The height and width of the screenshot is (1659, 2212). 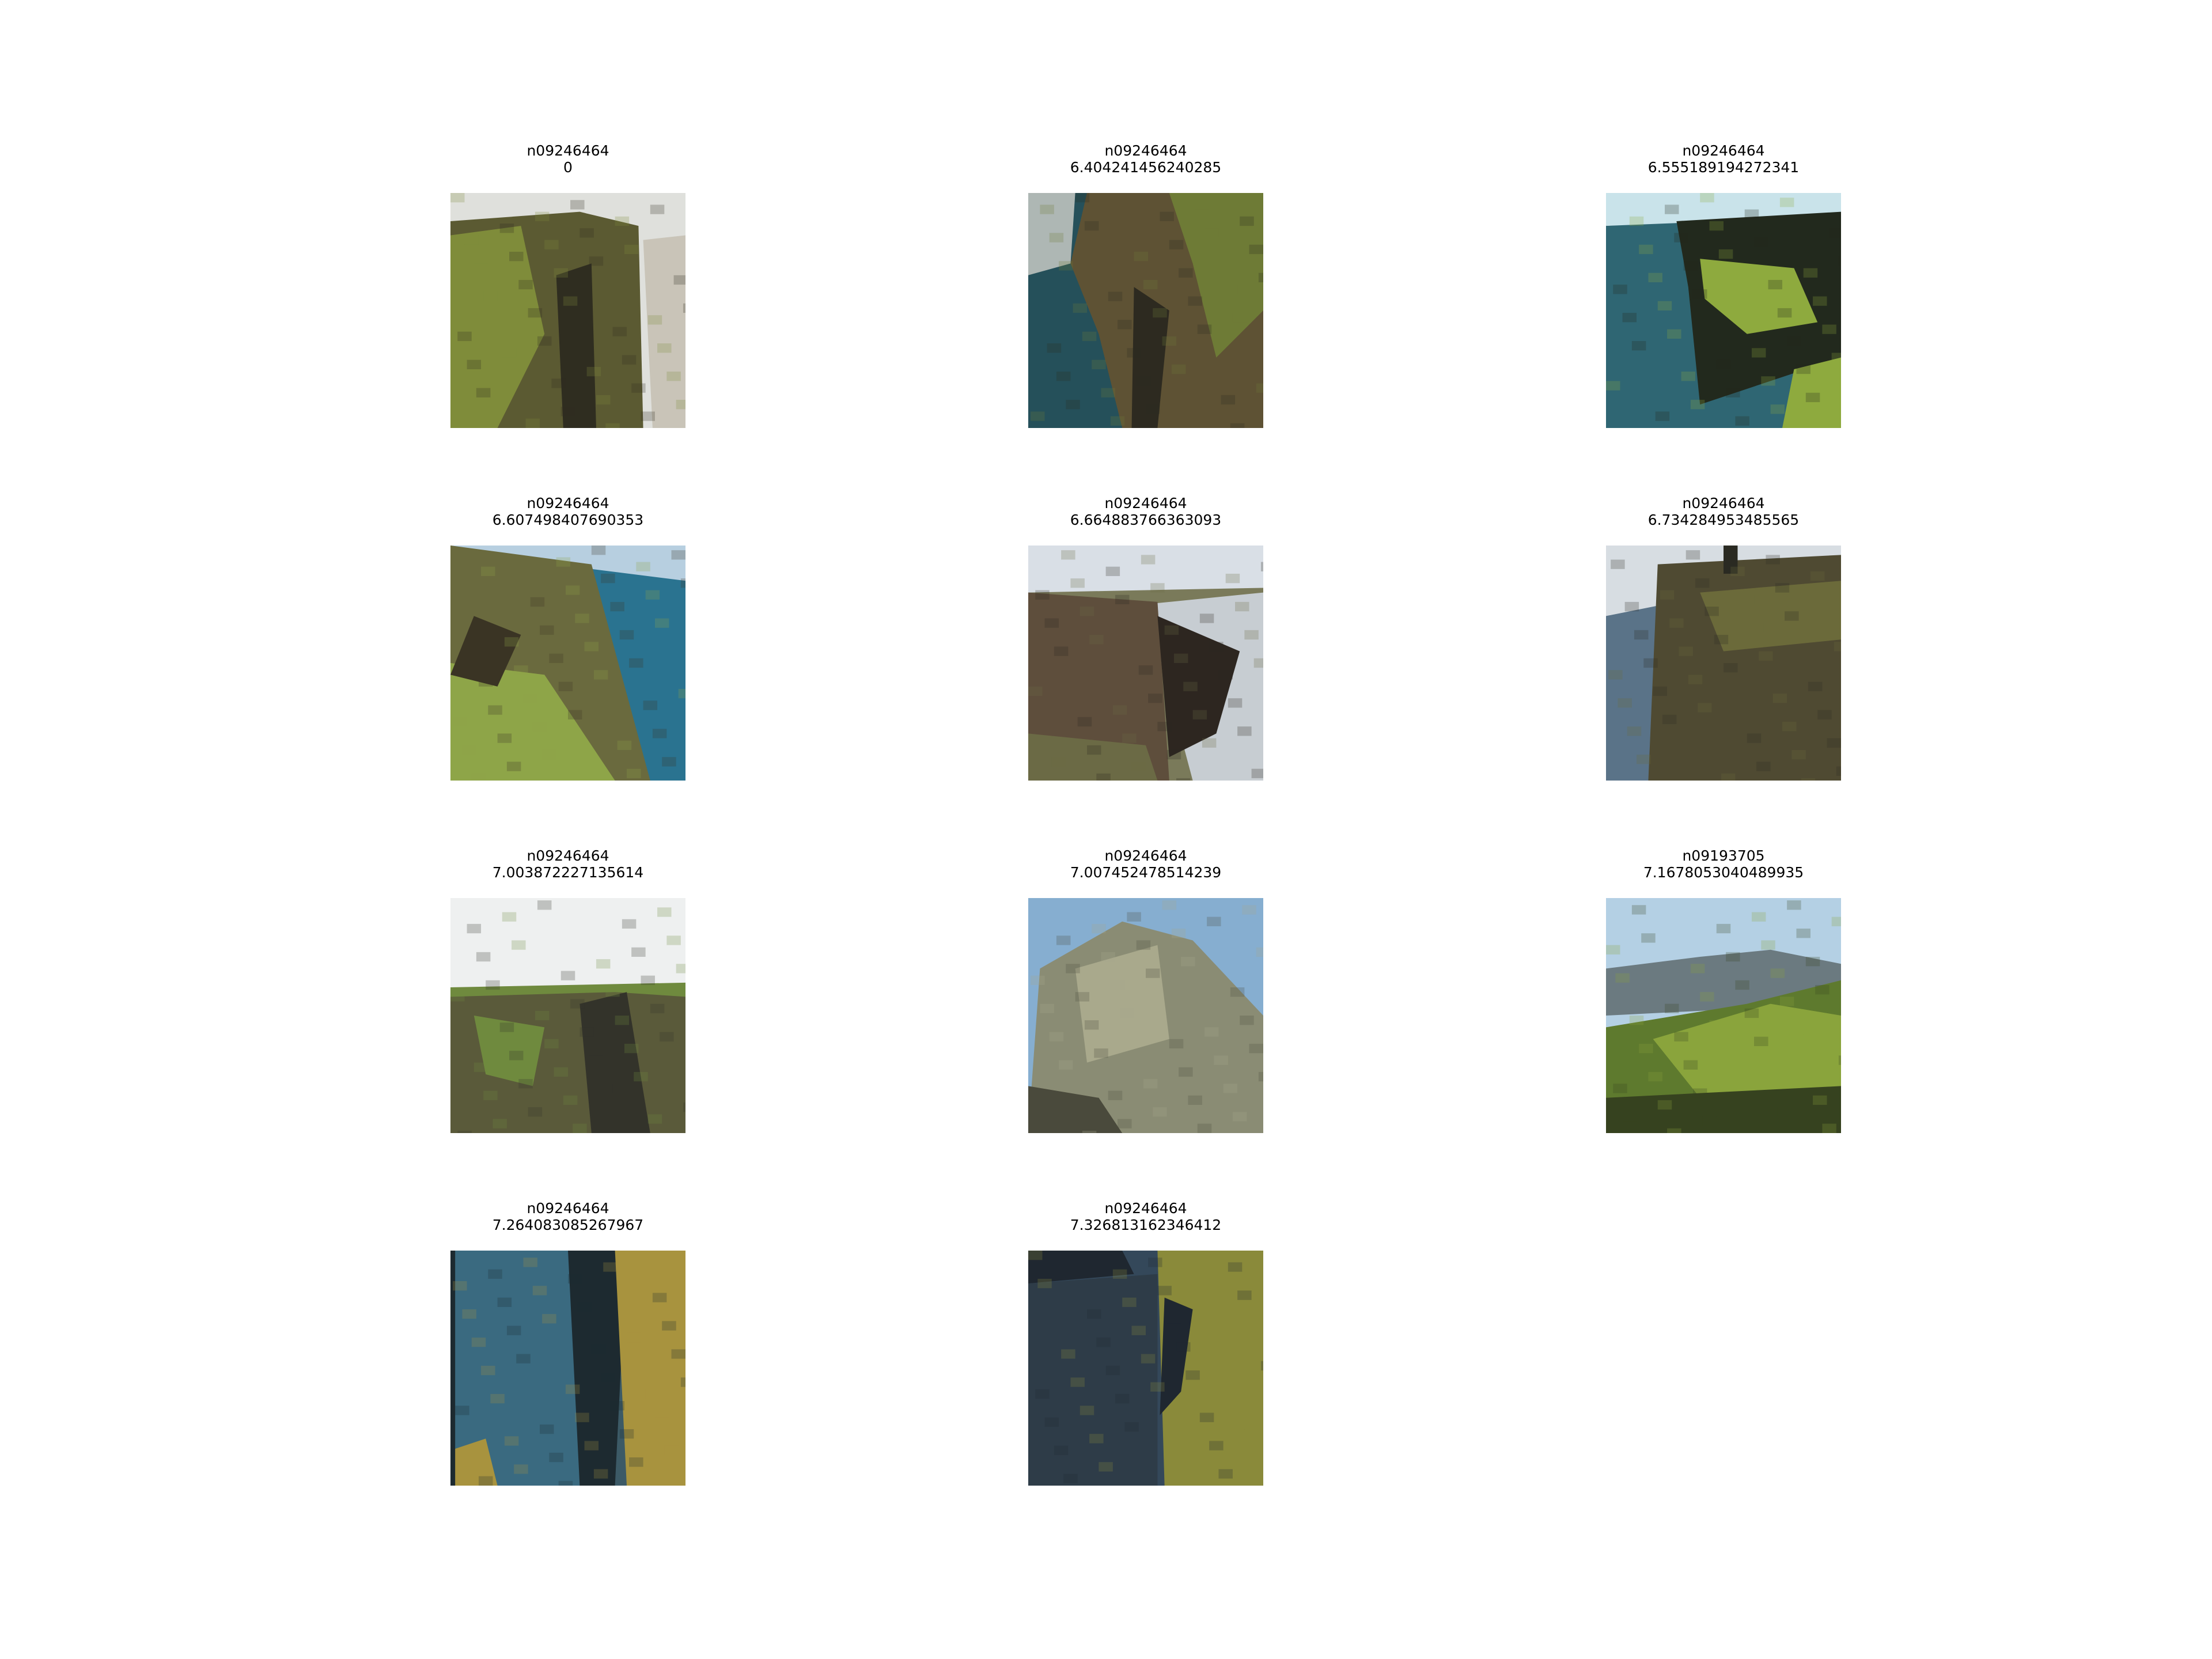 I want to click on result-caption: n09246464 6.664883766363093, so click(x=1146, y=511).